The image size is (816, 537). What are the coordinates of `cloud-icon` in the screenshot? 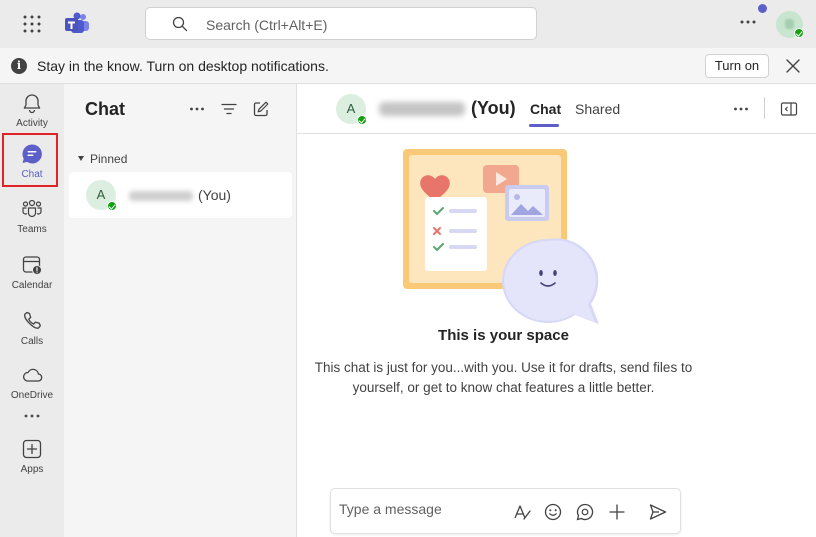 It's located at (32, 375).